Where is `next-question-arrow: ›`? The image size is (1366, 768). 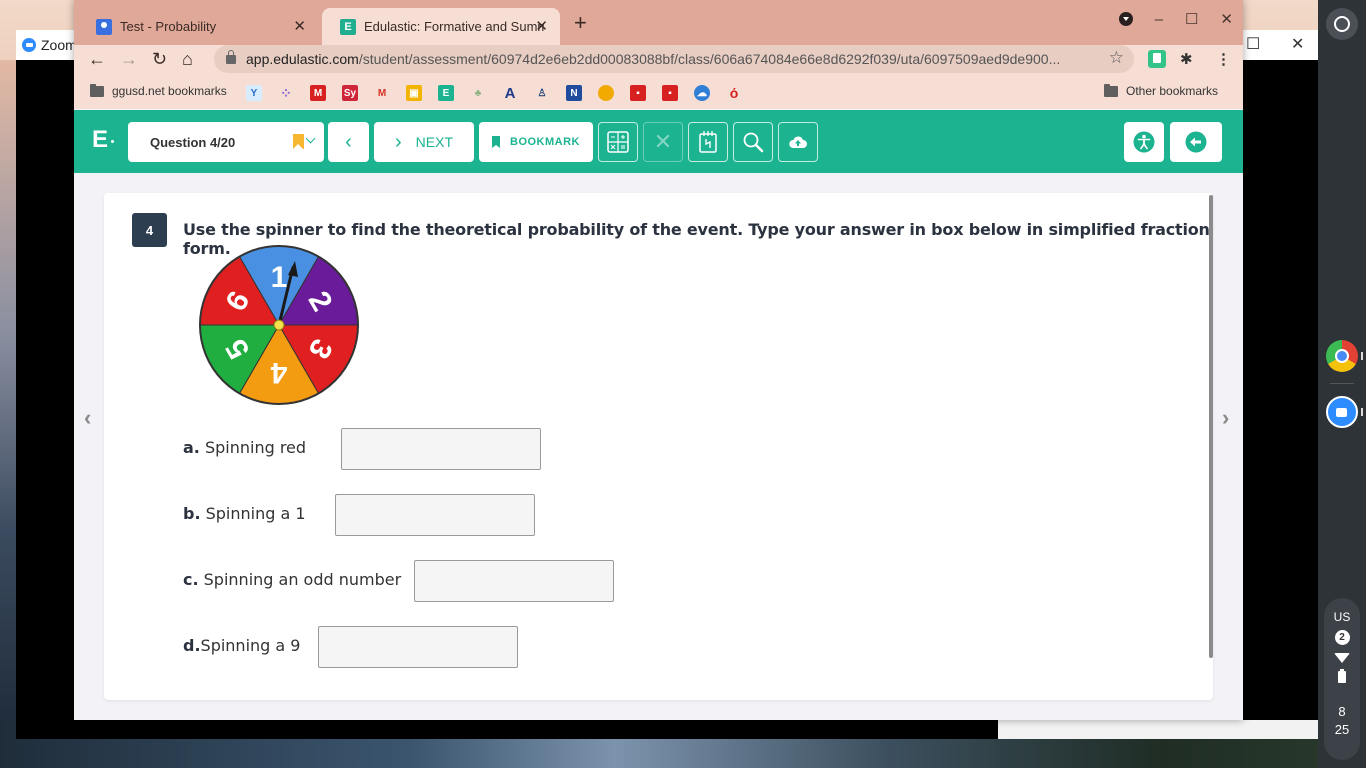 next-question-arrow: › is located at coordinates (1225, 418).